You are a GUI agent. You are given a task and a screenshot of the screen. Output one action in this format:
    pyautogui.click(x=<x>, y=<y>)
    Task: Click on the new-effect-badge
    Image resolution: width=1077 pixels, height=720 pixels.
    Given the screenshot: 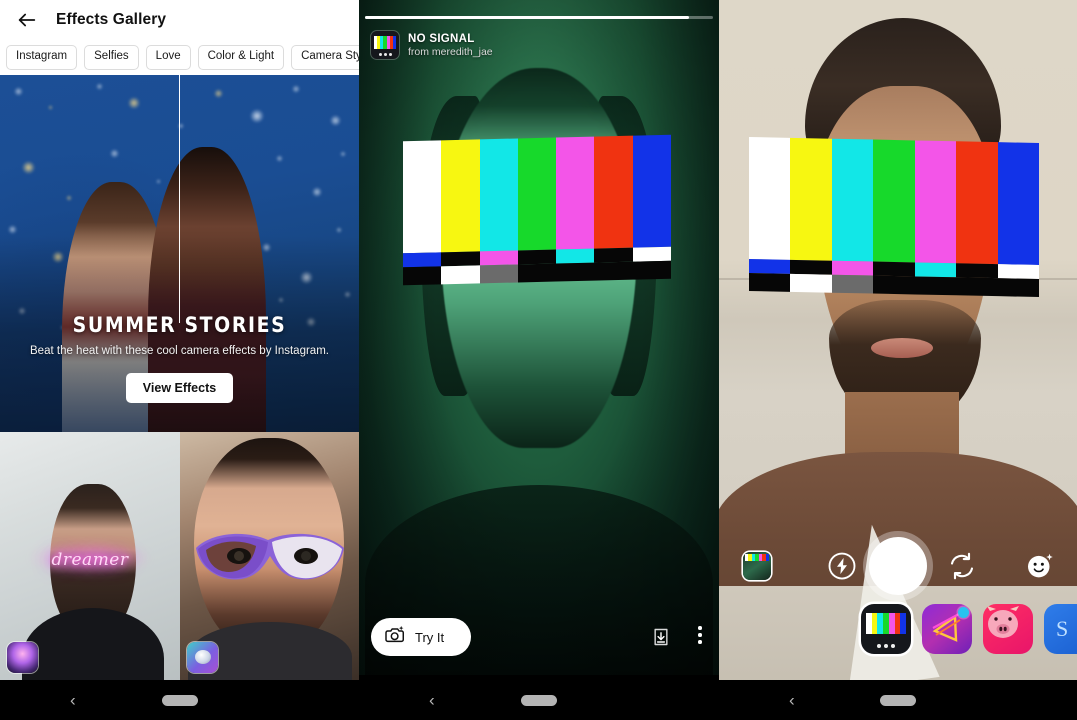 What is the action you would take?
    pyautogui.click(x=963, y=612)
    